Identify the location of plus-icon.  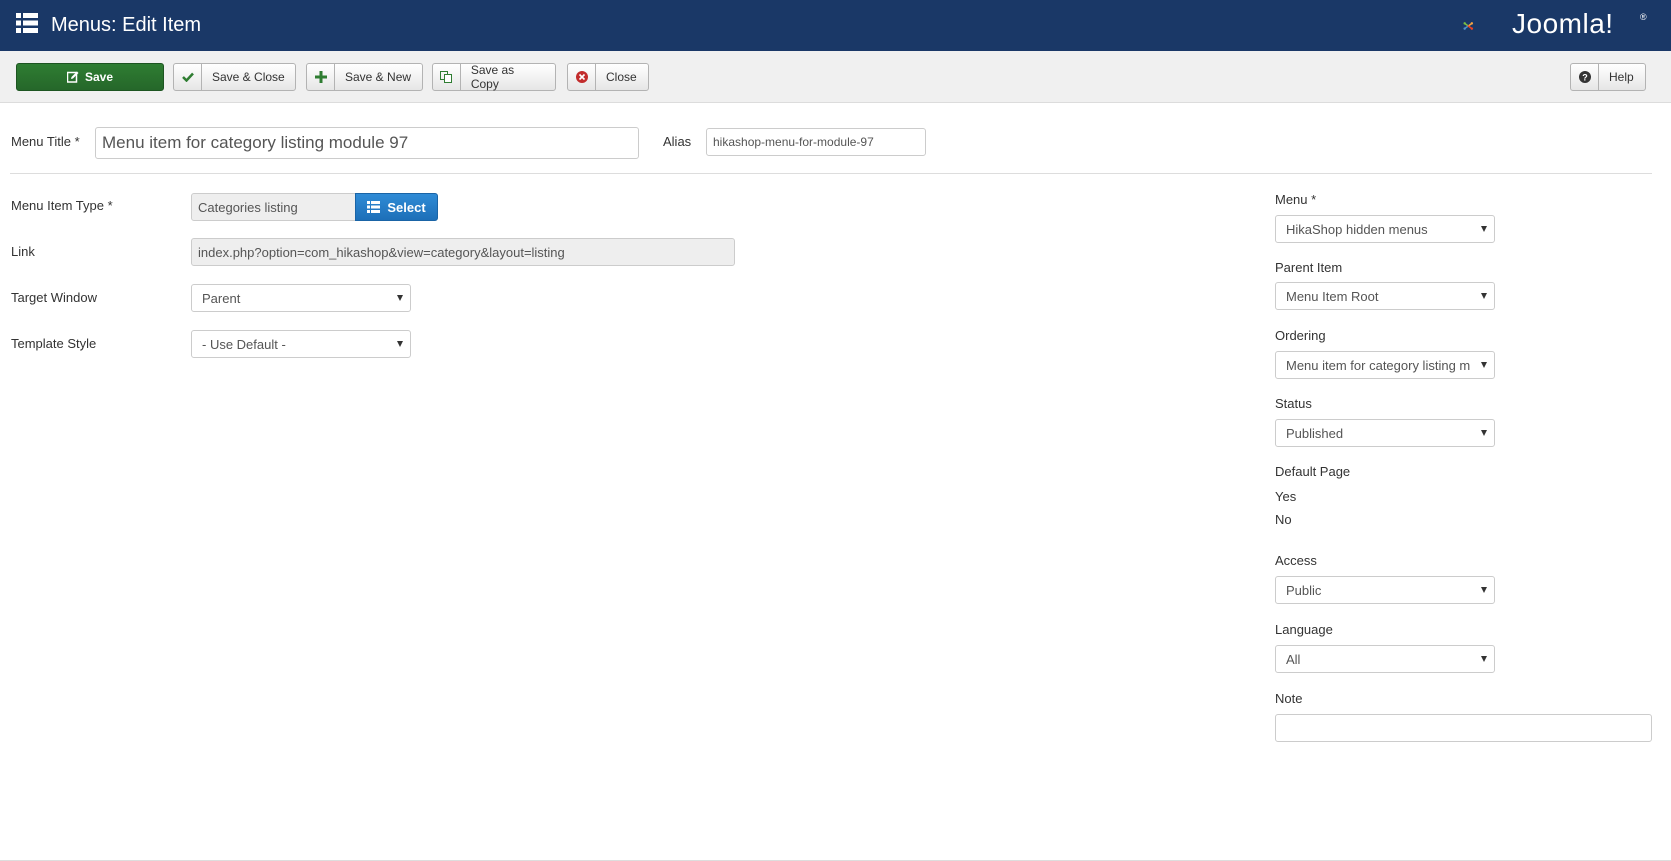
(321, 77).